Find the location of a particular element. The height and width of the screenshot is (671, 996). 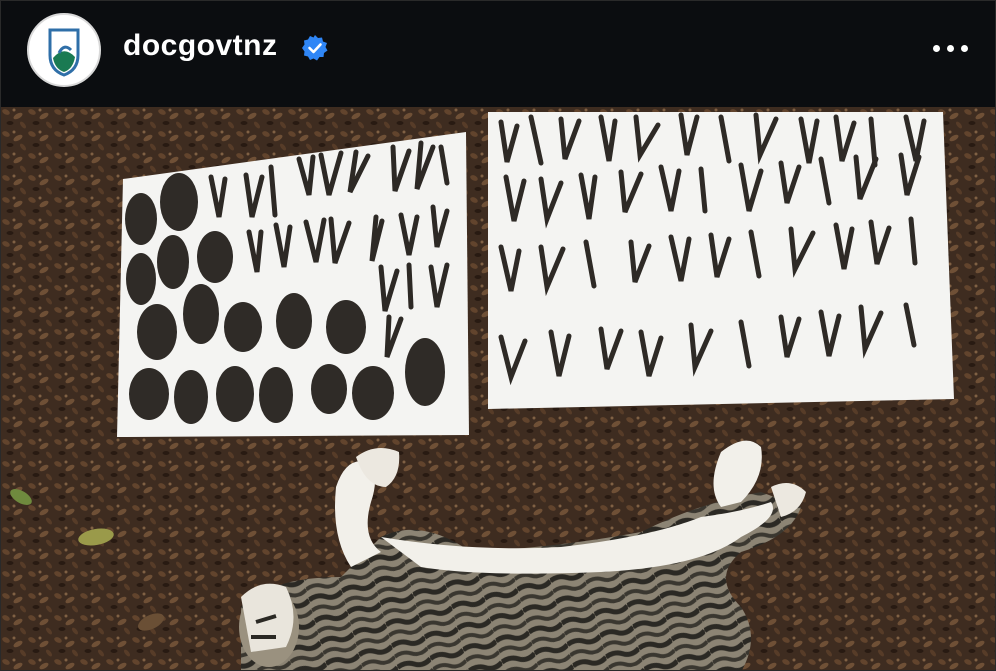

more-options-icon is located at coordinates (951, 48).